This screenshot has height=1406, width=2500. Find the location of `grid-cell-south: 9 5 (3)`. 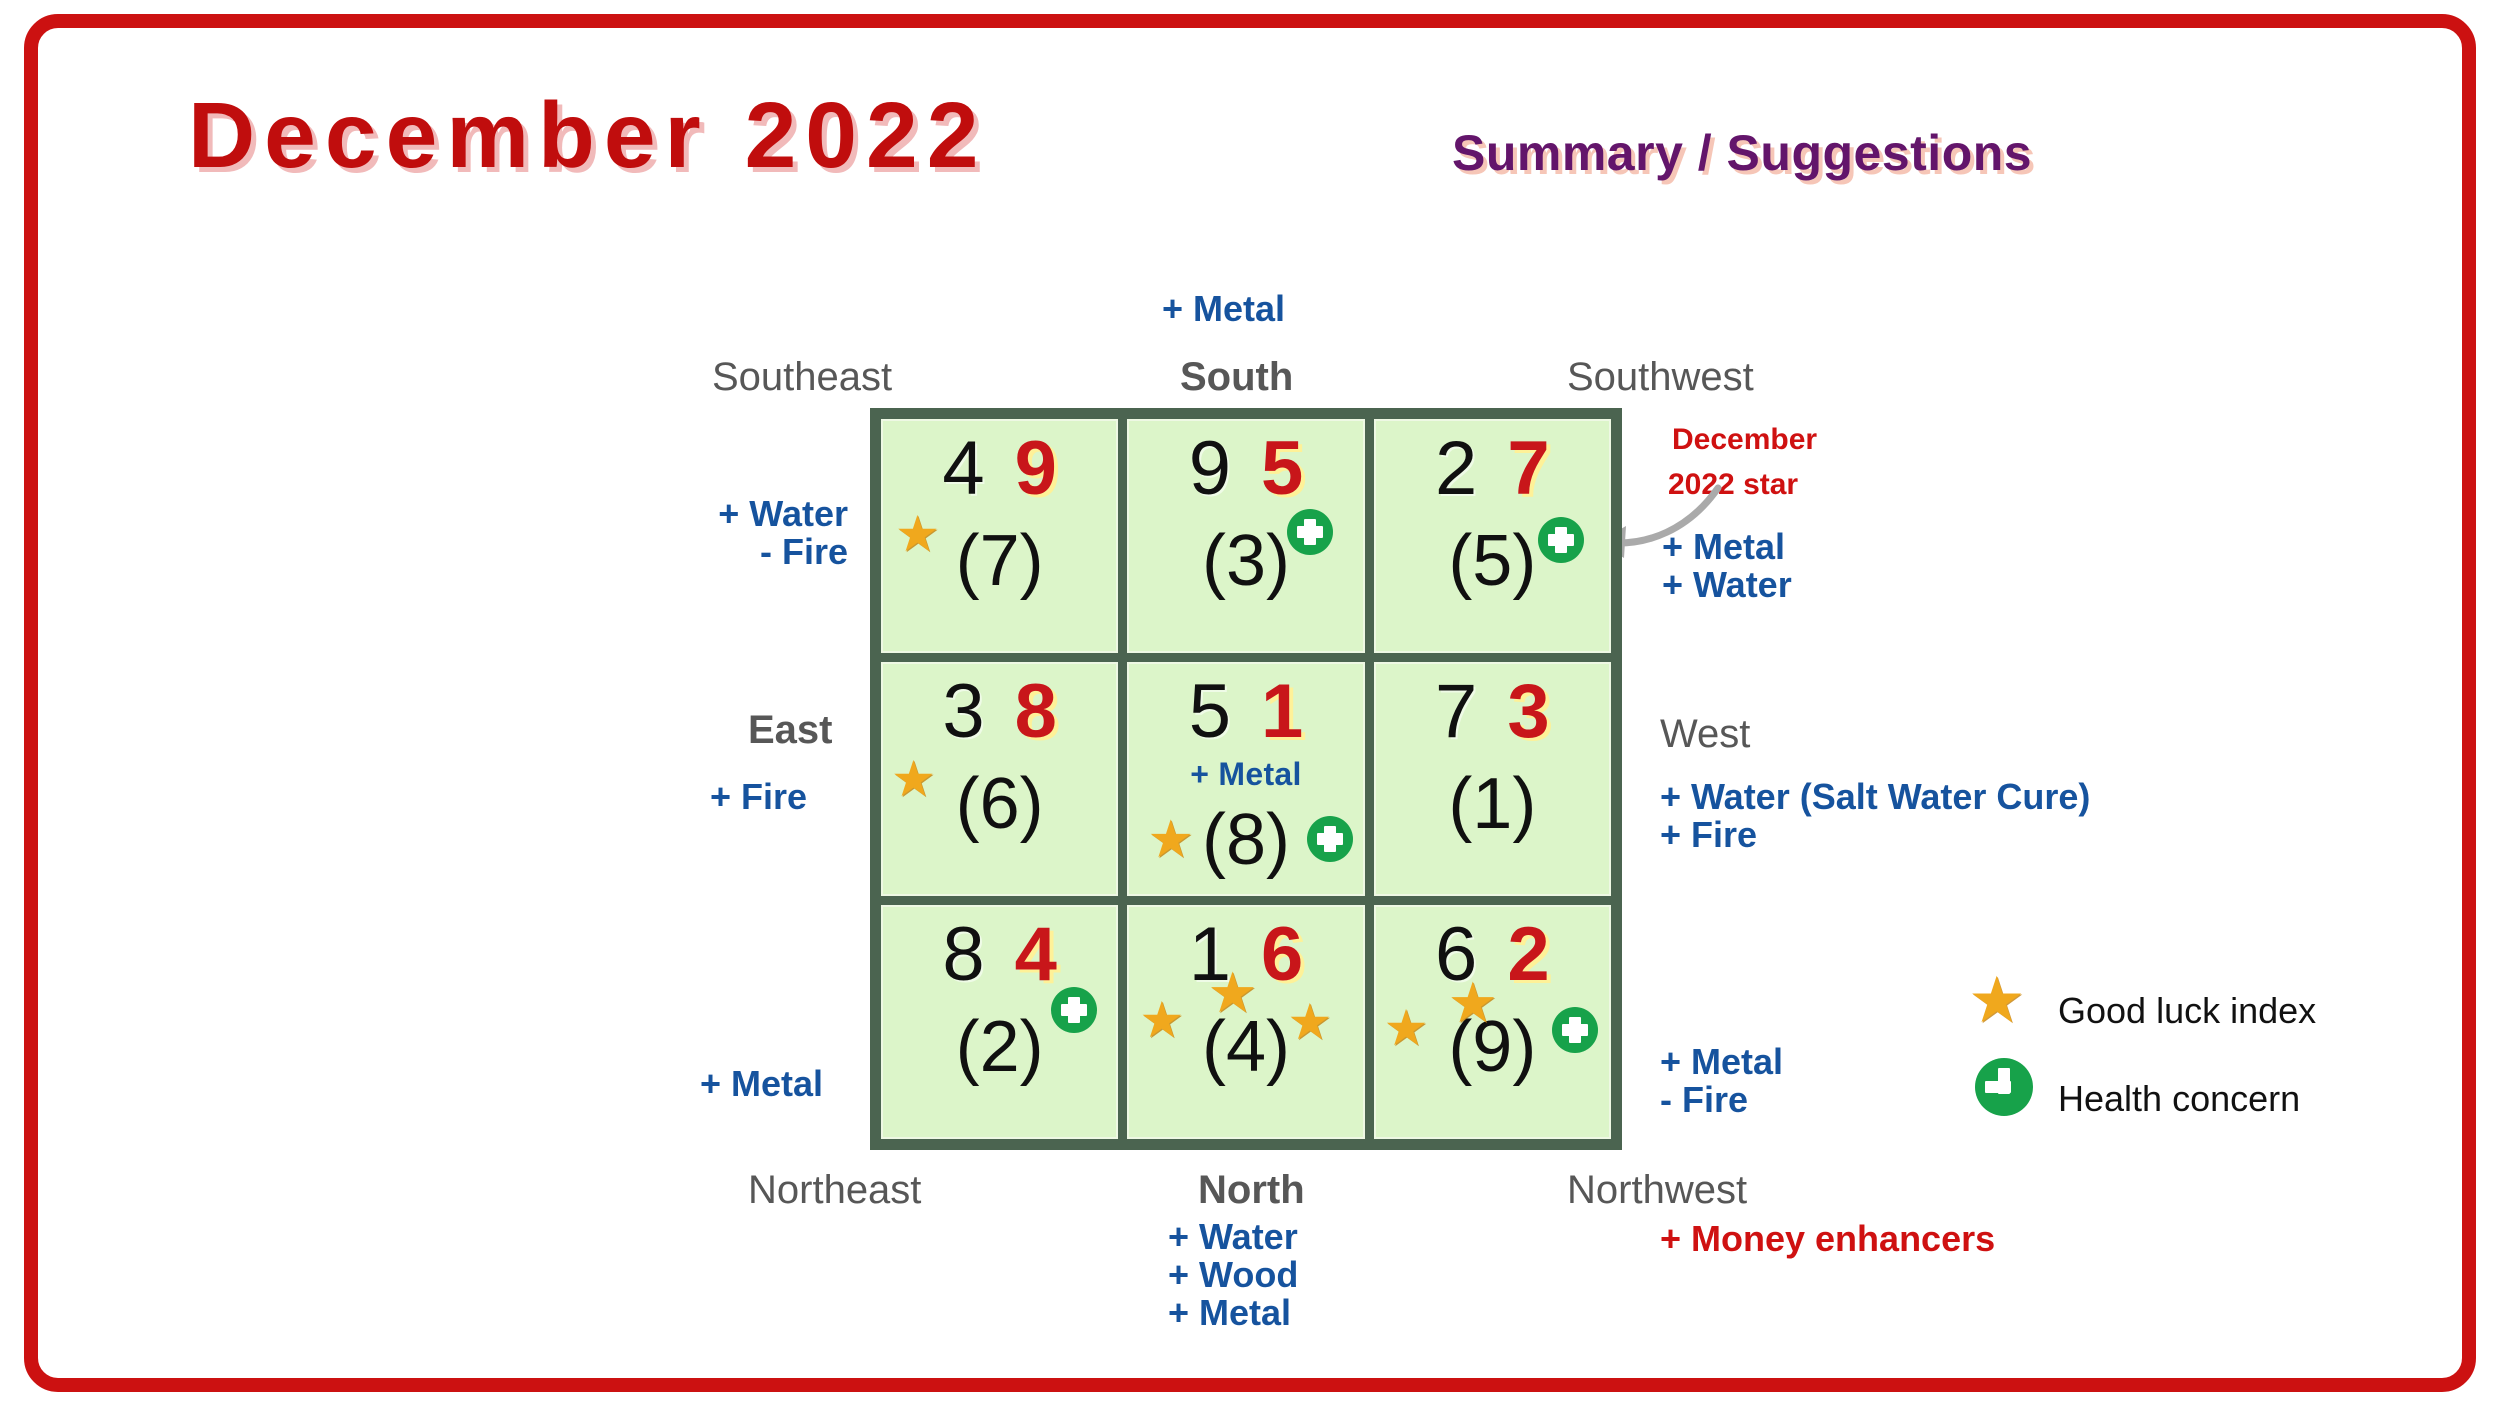

grid-cell-south: 9 5 (3) is located at coordinates (1246, 536).